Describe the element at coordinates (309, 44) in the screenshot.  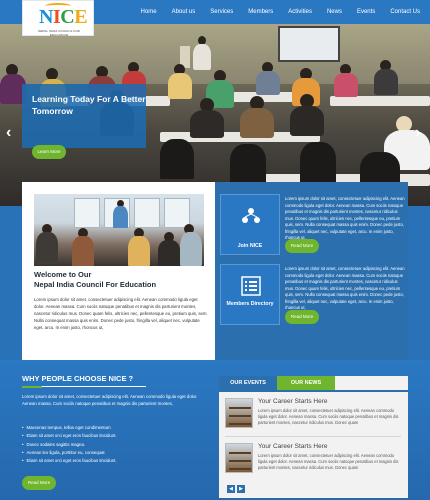
I see `projection-screen` at that location.